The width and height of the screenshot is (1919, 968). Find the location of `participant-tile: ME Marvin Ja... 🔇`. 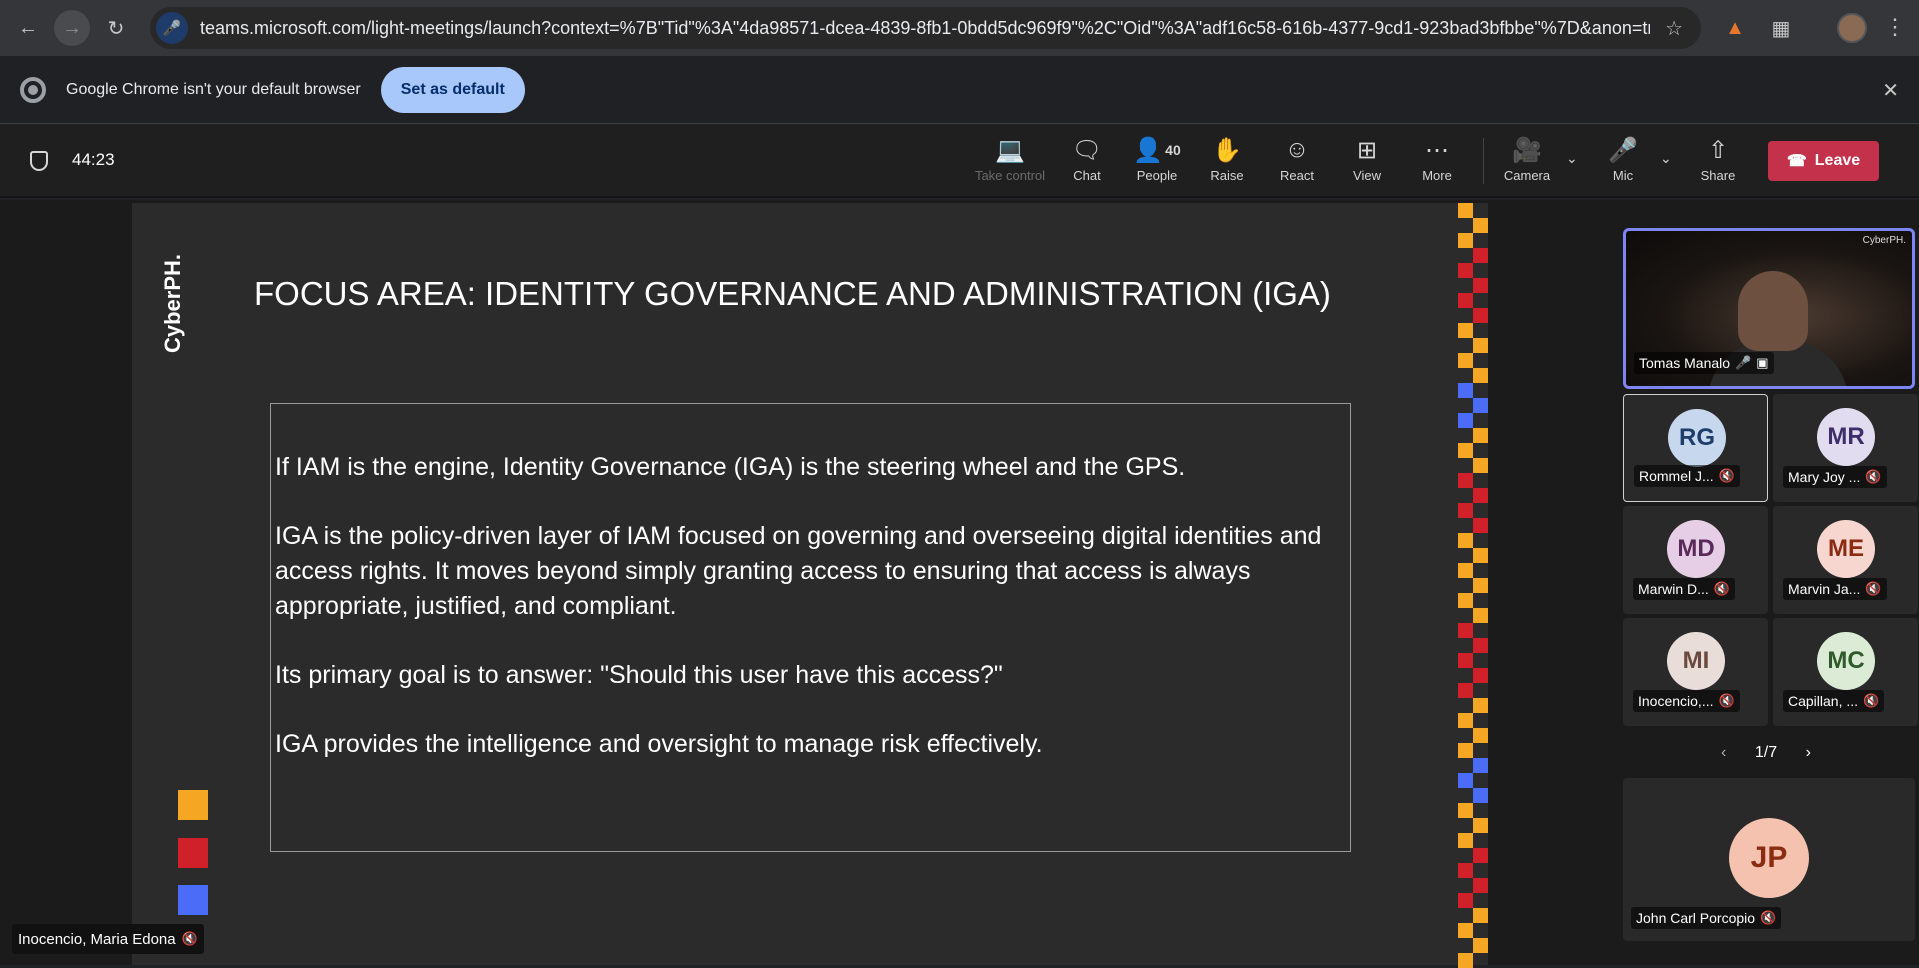

participant-tile: ME Marvin Ja... 🔇 is located at coordinates (1845, 560).